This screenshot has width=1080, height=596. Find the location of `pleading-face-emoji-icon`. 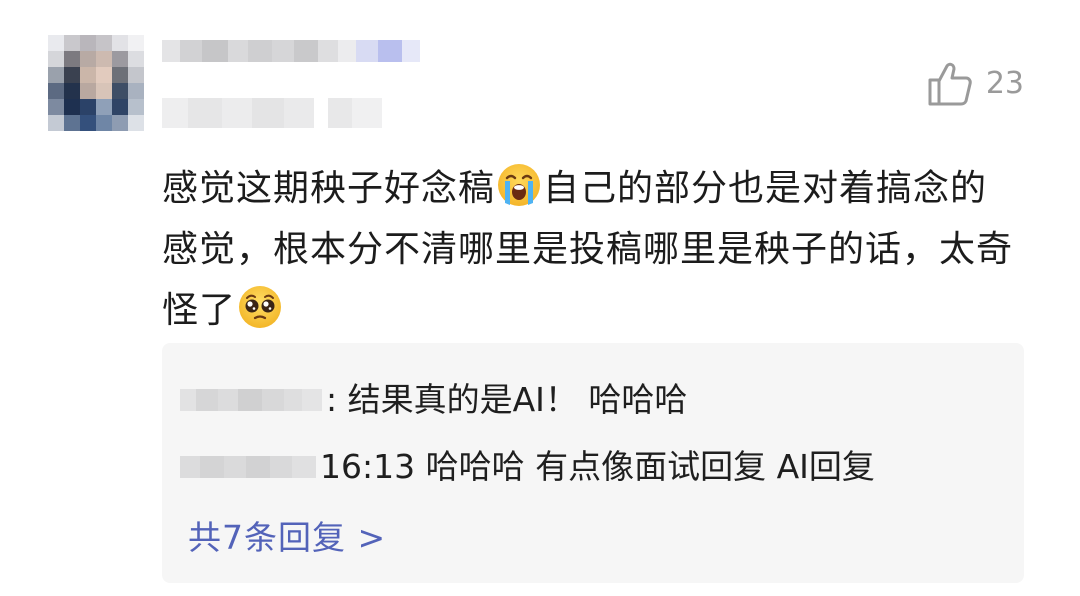

pleading-face-emoji-icon is located at coordinates (260, 307).